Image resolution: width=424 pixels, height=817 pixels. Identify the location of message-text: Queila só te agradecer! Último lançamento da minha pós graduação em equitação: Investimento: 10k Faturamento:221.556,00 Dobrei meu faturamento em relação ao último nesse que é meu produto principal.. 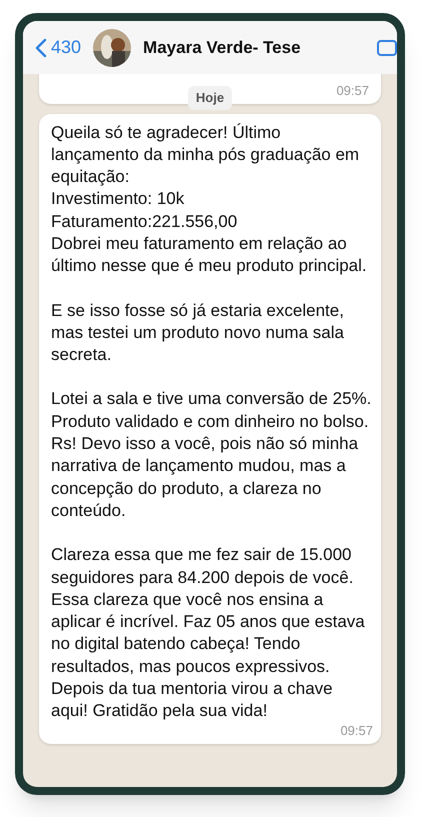
(209, 200).